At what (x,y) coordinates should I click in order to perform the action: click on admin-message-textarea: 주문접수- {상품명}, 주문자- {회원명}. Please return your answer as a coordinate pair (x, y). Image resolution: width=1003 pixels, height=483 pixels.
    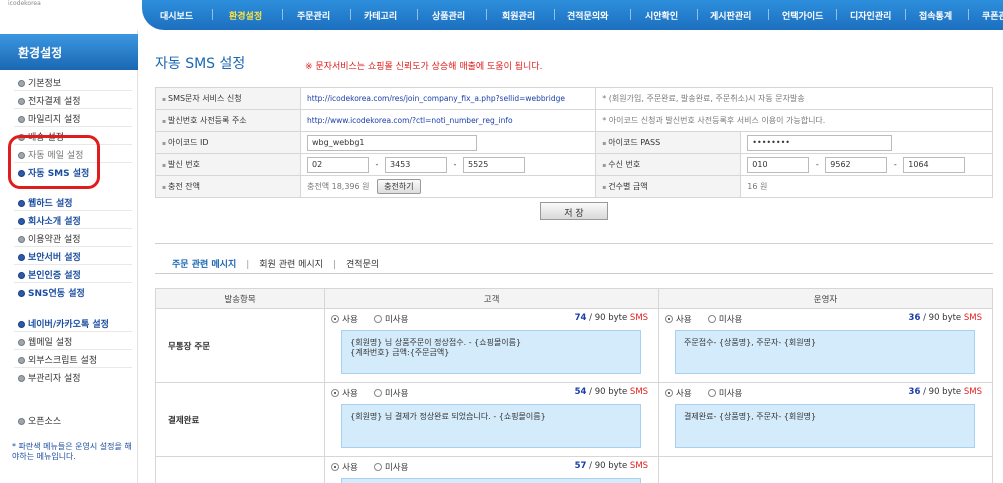
    Looking at the image, I should click on (825, 352).